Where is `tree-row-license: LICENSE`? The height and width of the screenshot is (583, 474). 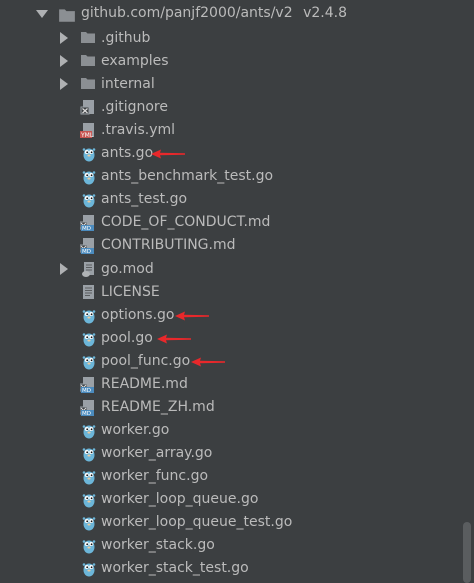
tree-row-license: LICENSE is located at coordinates (230, 292).